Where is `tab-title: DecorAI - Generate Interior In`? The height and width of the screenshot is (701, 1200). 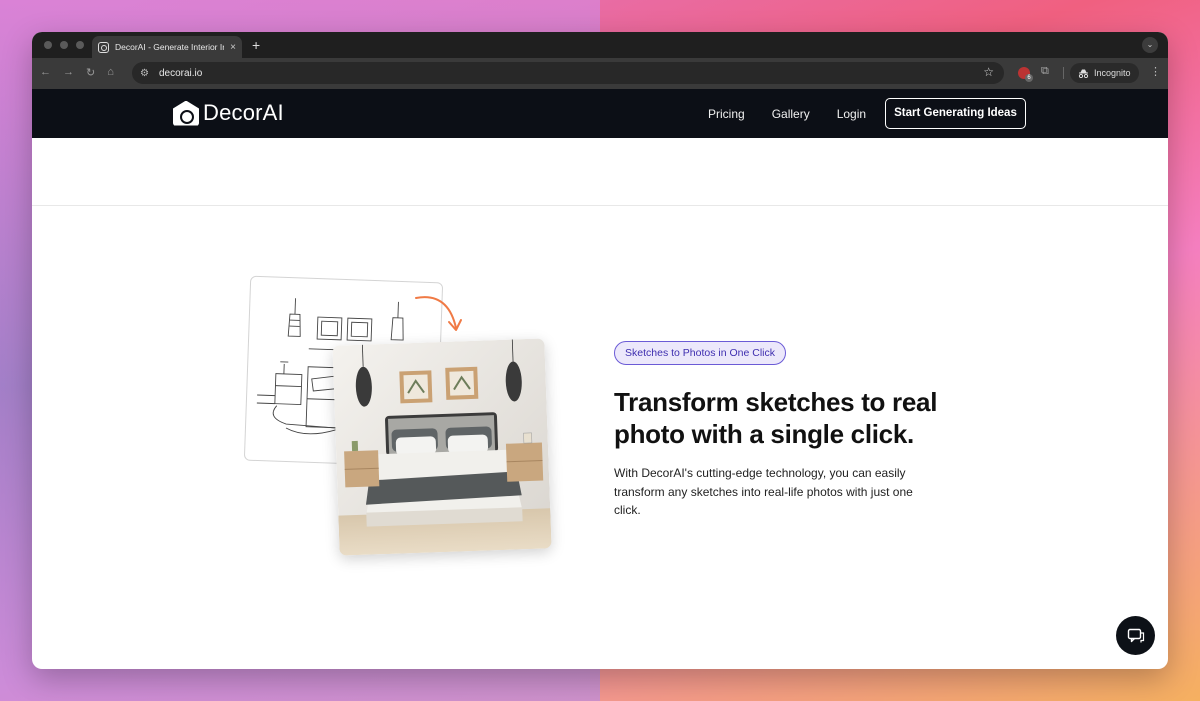
tab-title: DecorAI - Generate Interior In is located at coordinates (170, 47).